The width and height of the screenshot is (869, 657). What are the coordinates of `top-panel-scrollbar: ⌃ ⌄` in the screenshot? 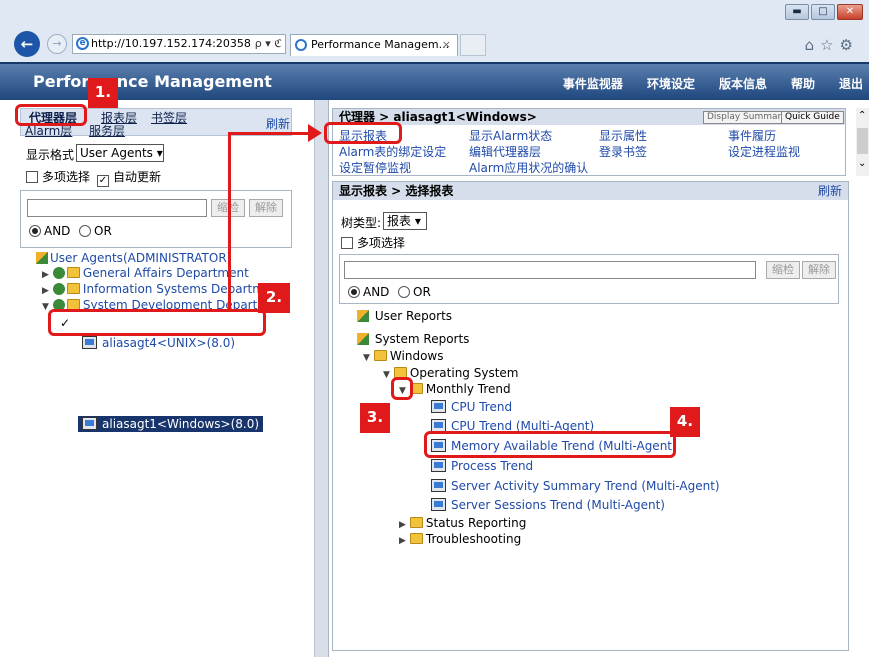 It's located at (862, 142).